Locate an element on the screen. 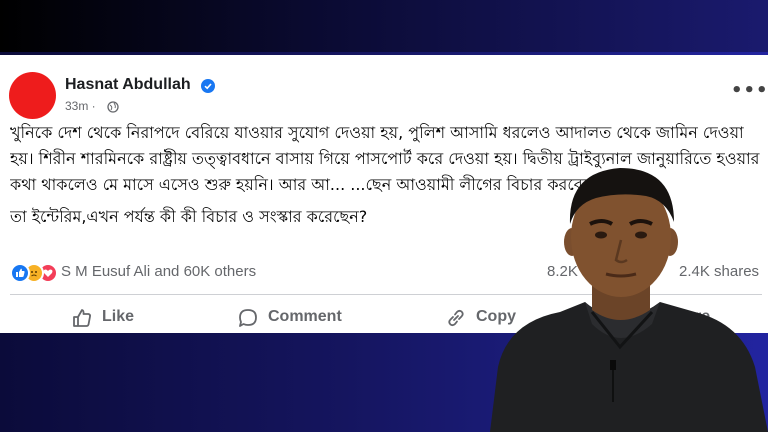 The image size is (768, 432). like-reaction-icon is located at coordinates (20, 273).